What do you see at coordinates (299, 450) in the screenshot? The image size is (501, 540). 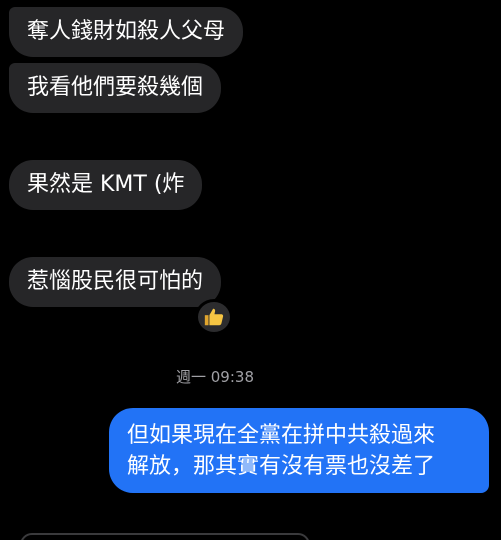 I see `outgoing-message: 但如果現在全黨在拼中共殺過來 解放，那其實有沒有票也沒差了` at bounding box center [299, 450].